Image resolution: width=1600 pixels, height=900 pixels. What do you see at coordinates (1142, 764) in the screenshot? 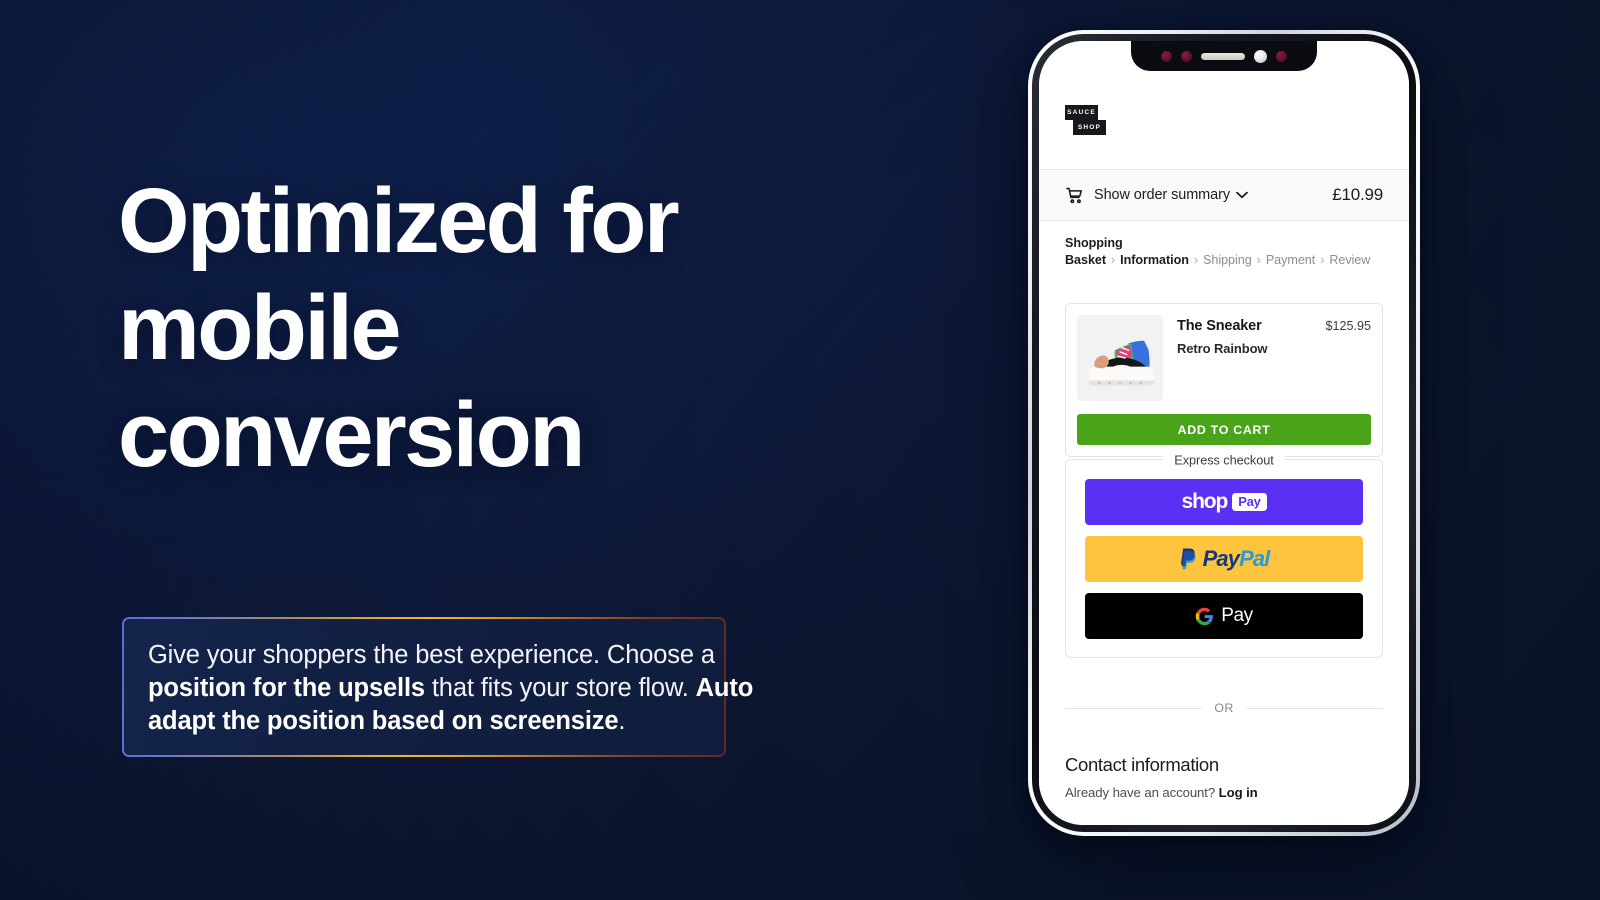
I see `contact-information-heading: Contact information` at bounding box center [1142, 764].